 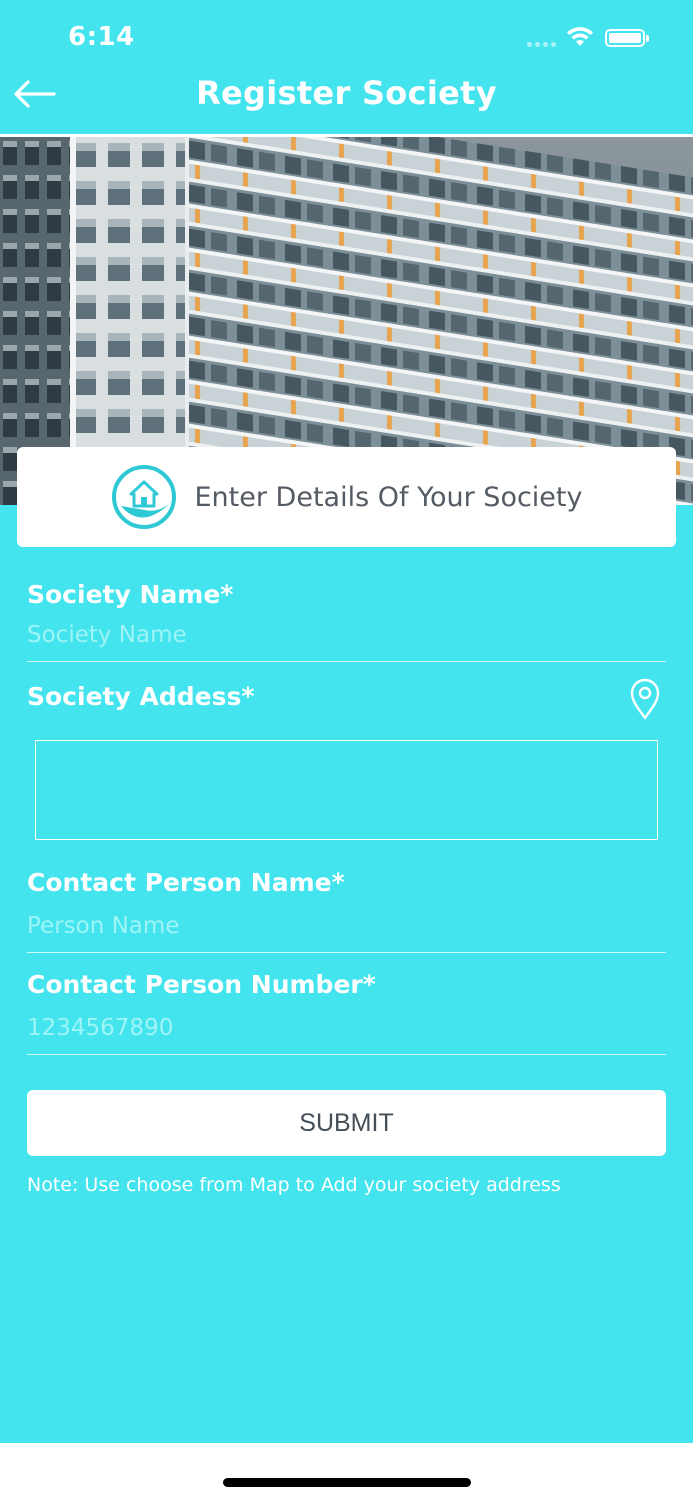 I want to click on info-card: Enter Details Of Your Society, so click(x=346, y=497).